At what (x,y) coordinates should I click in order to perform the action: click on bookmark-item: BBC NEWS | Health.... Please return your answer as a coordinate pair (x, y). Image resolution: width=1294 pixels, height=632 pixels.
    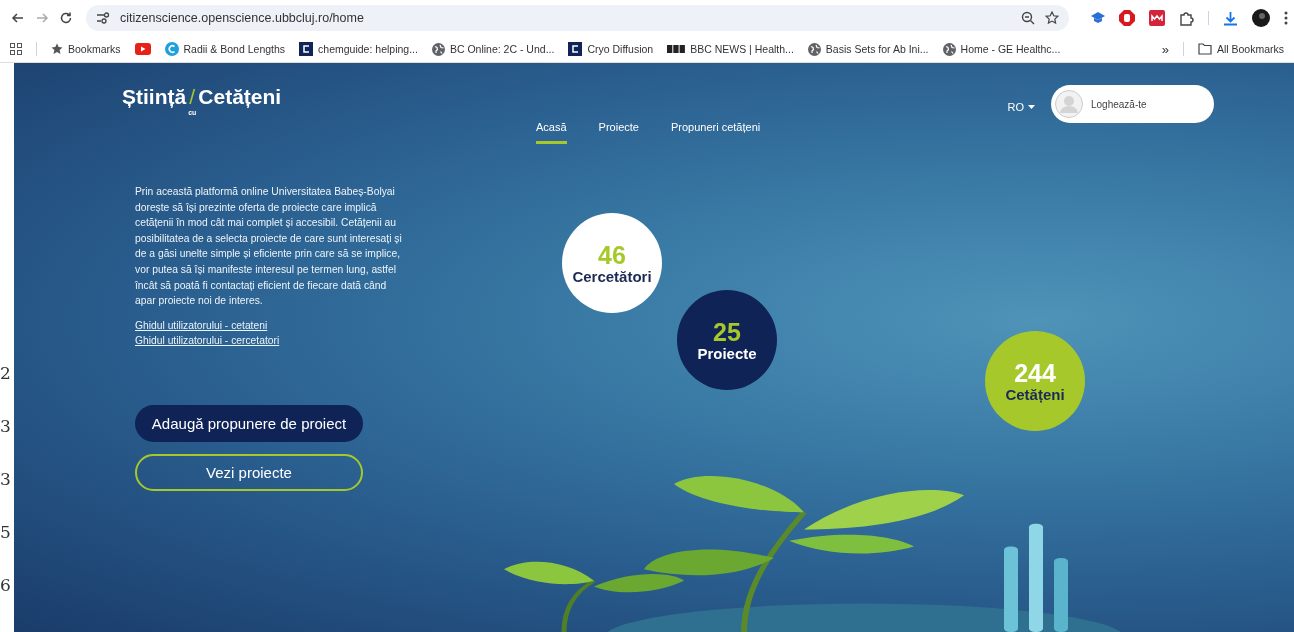
    Looking at the image, I should click on (730, 49).